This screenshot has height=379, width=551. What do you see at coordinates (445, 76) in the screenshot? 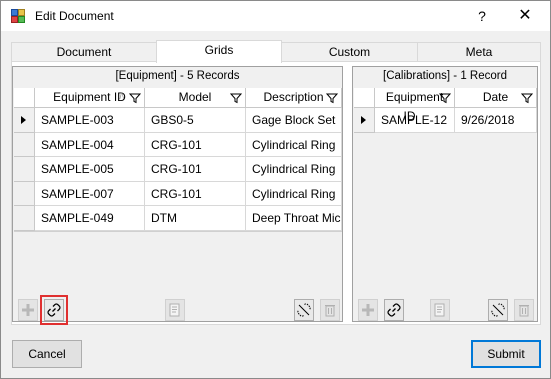
I see `calibrations-grid-title: [Calibrations] - 1 Record` at bounding box center [445, 76].